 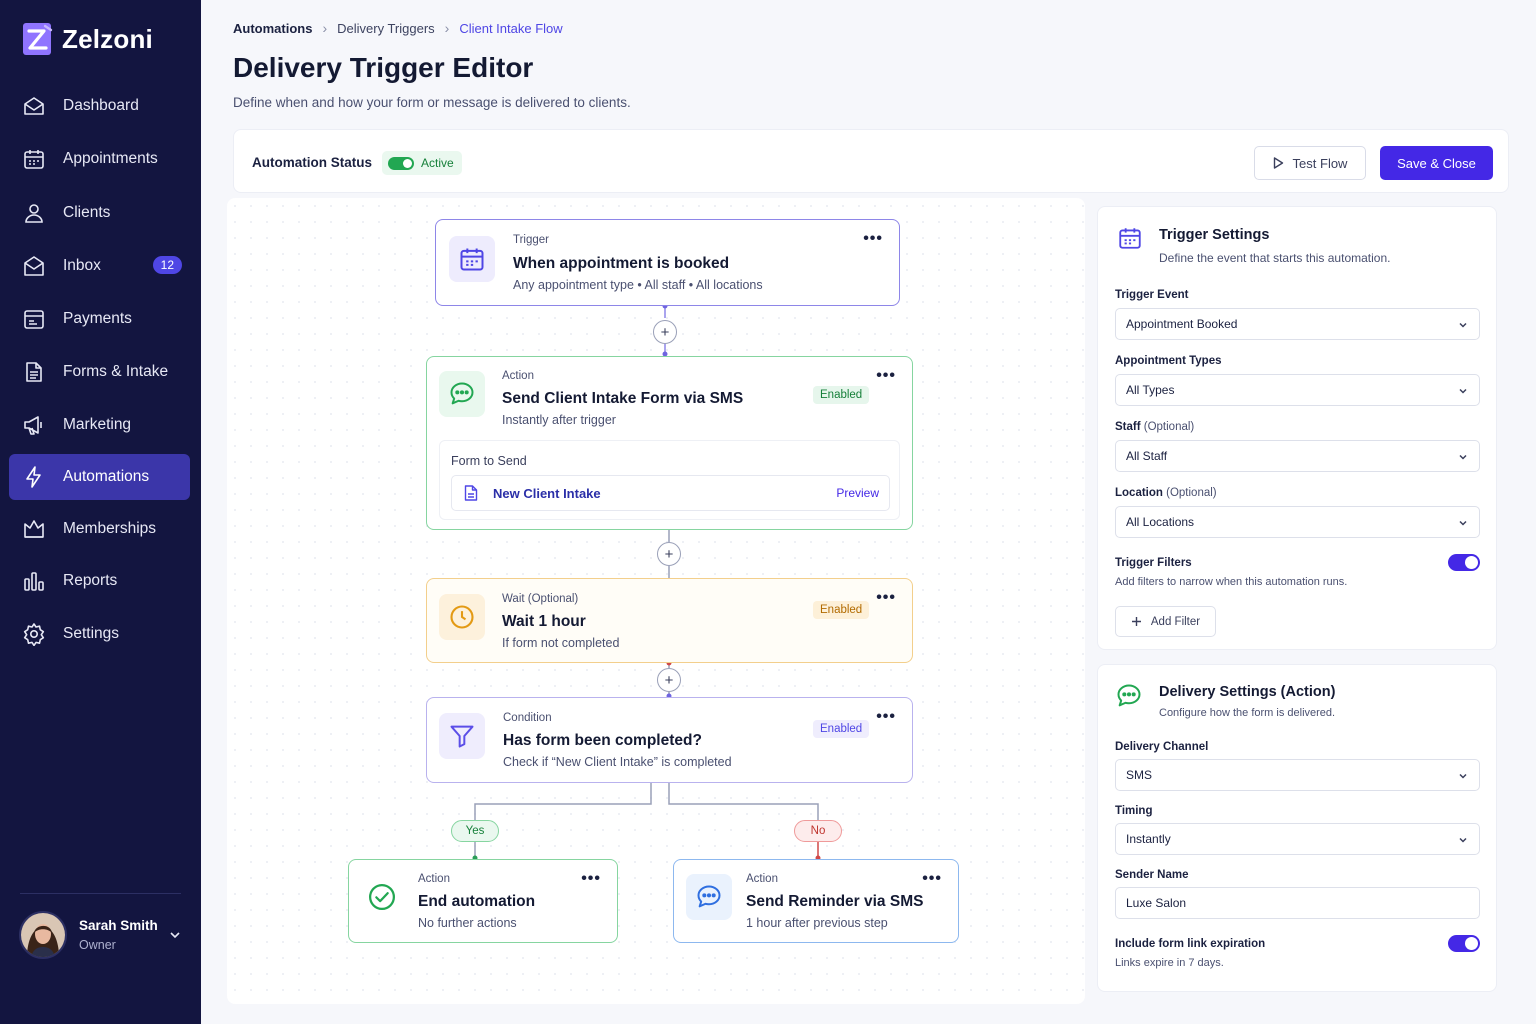 I want to click on select-value: Instantly, so click(x=1148, y=839).